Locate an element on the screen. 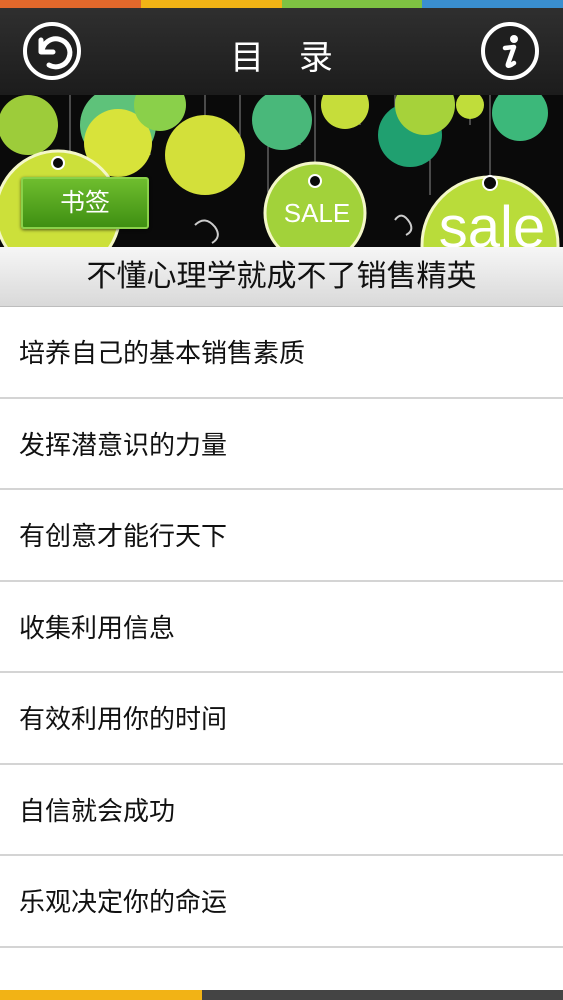  bookmark-button: 书签 is located at coordinates (85, 203).